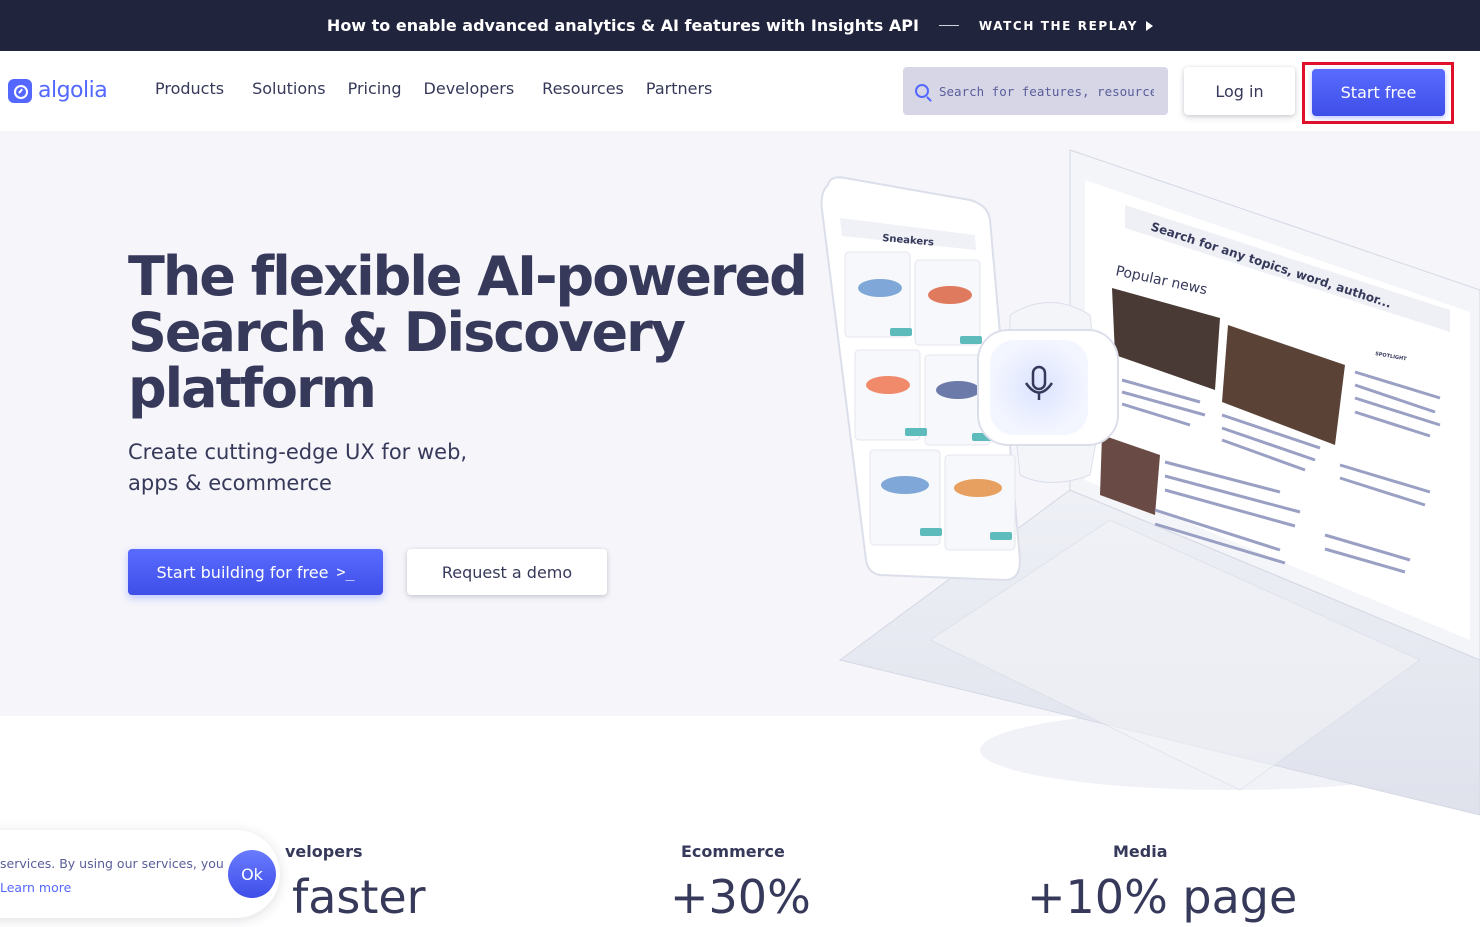  I want to click on stat-label-media: Media, so click(1140, 851).